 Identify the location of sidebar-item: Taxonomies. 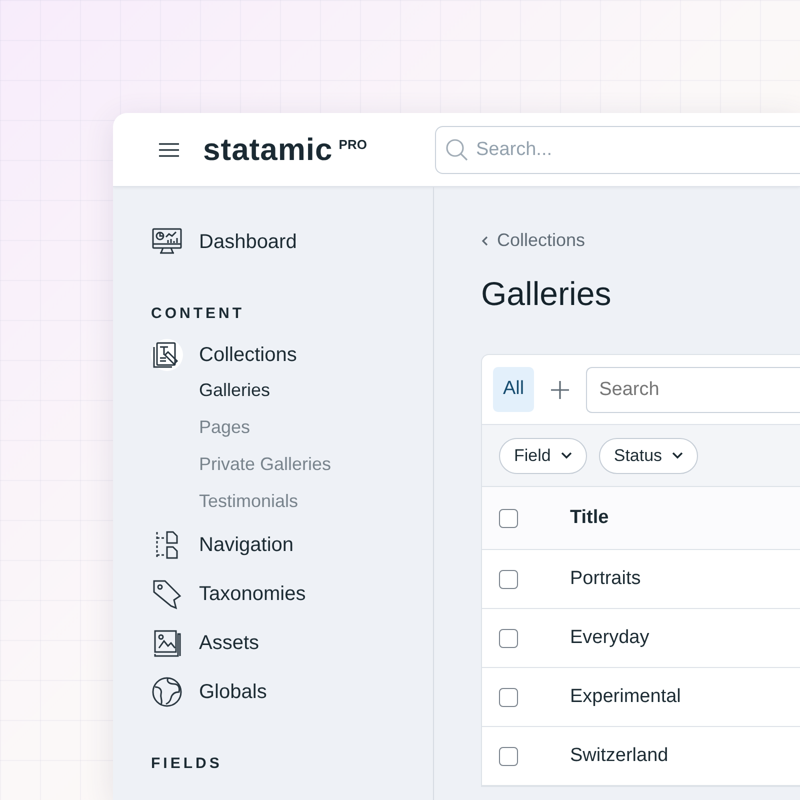
(292, 593).